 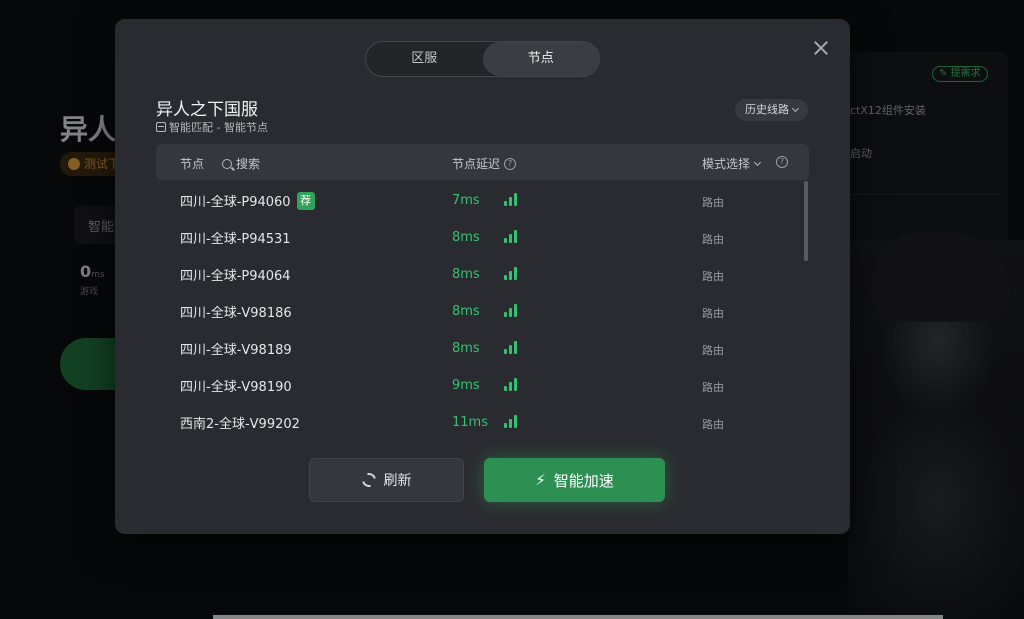 I want to click on accelerate-label: 智能加速, so click(x=583, y=480).